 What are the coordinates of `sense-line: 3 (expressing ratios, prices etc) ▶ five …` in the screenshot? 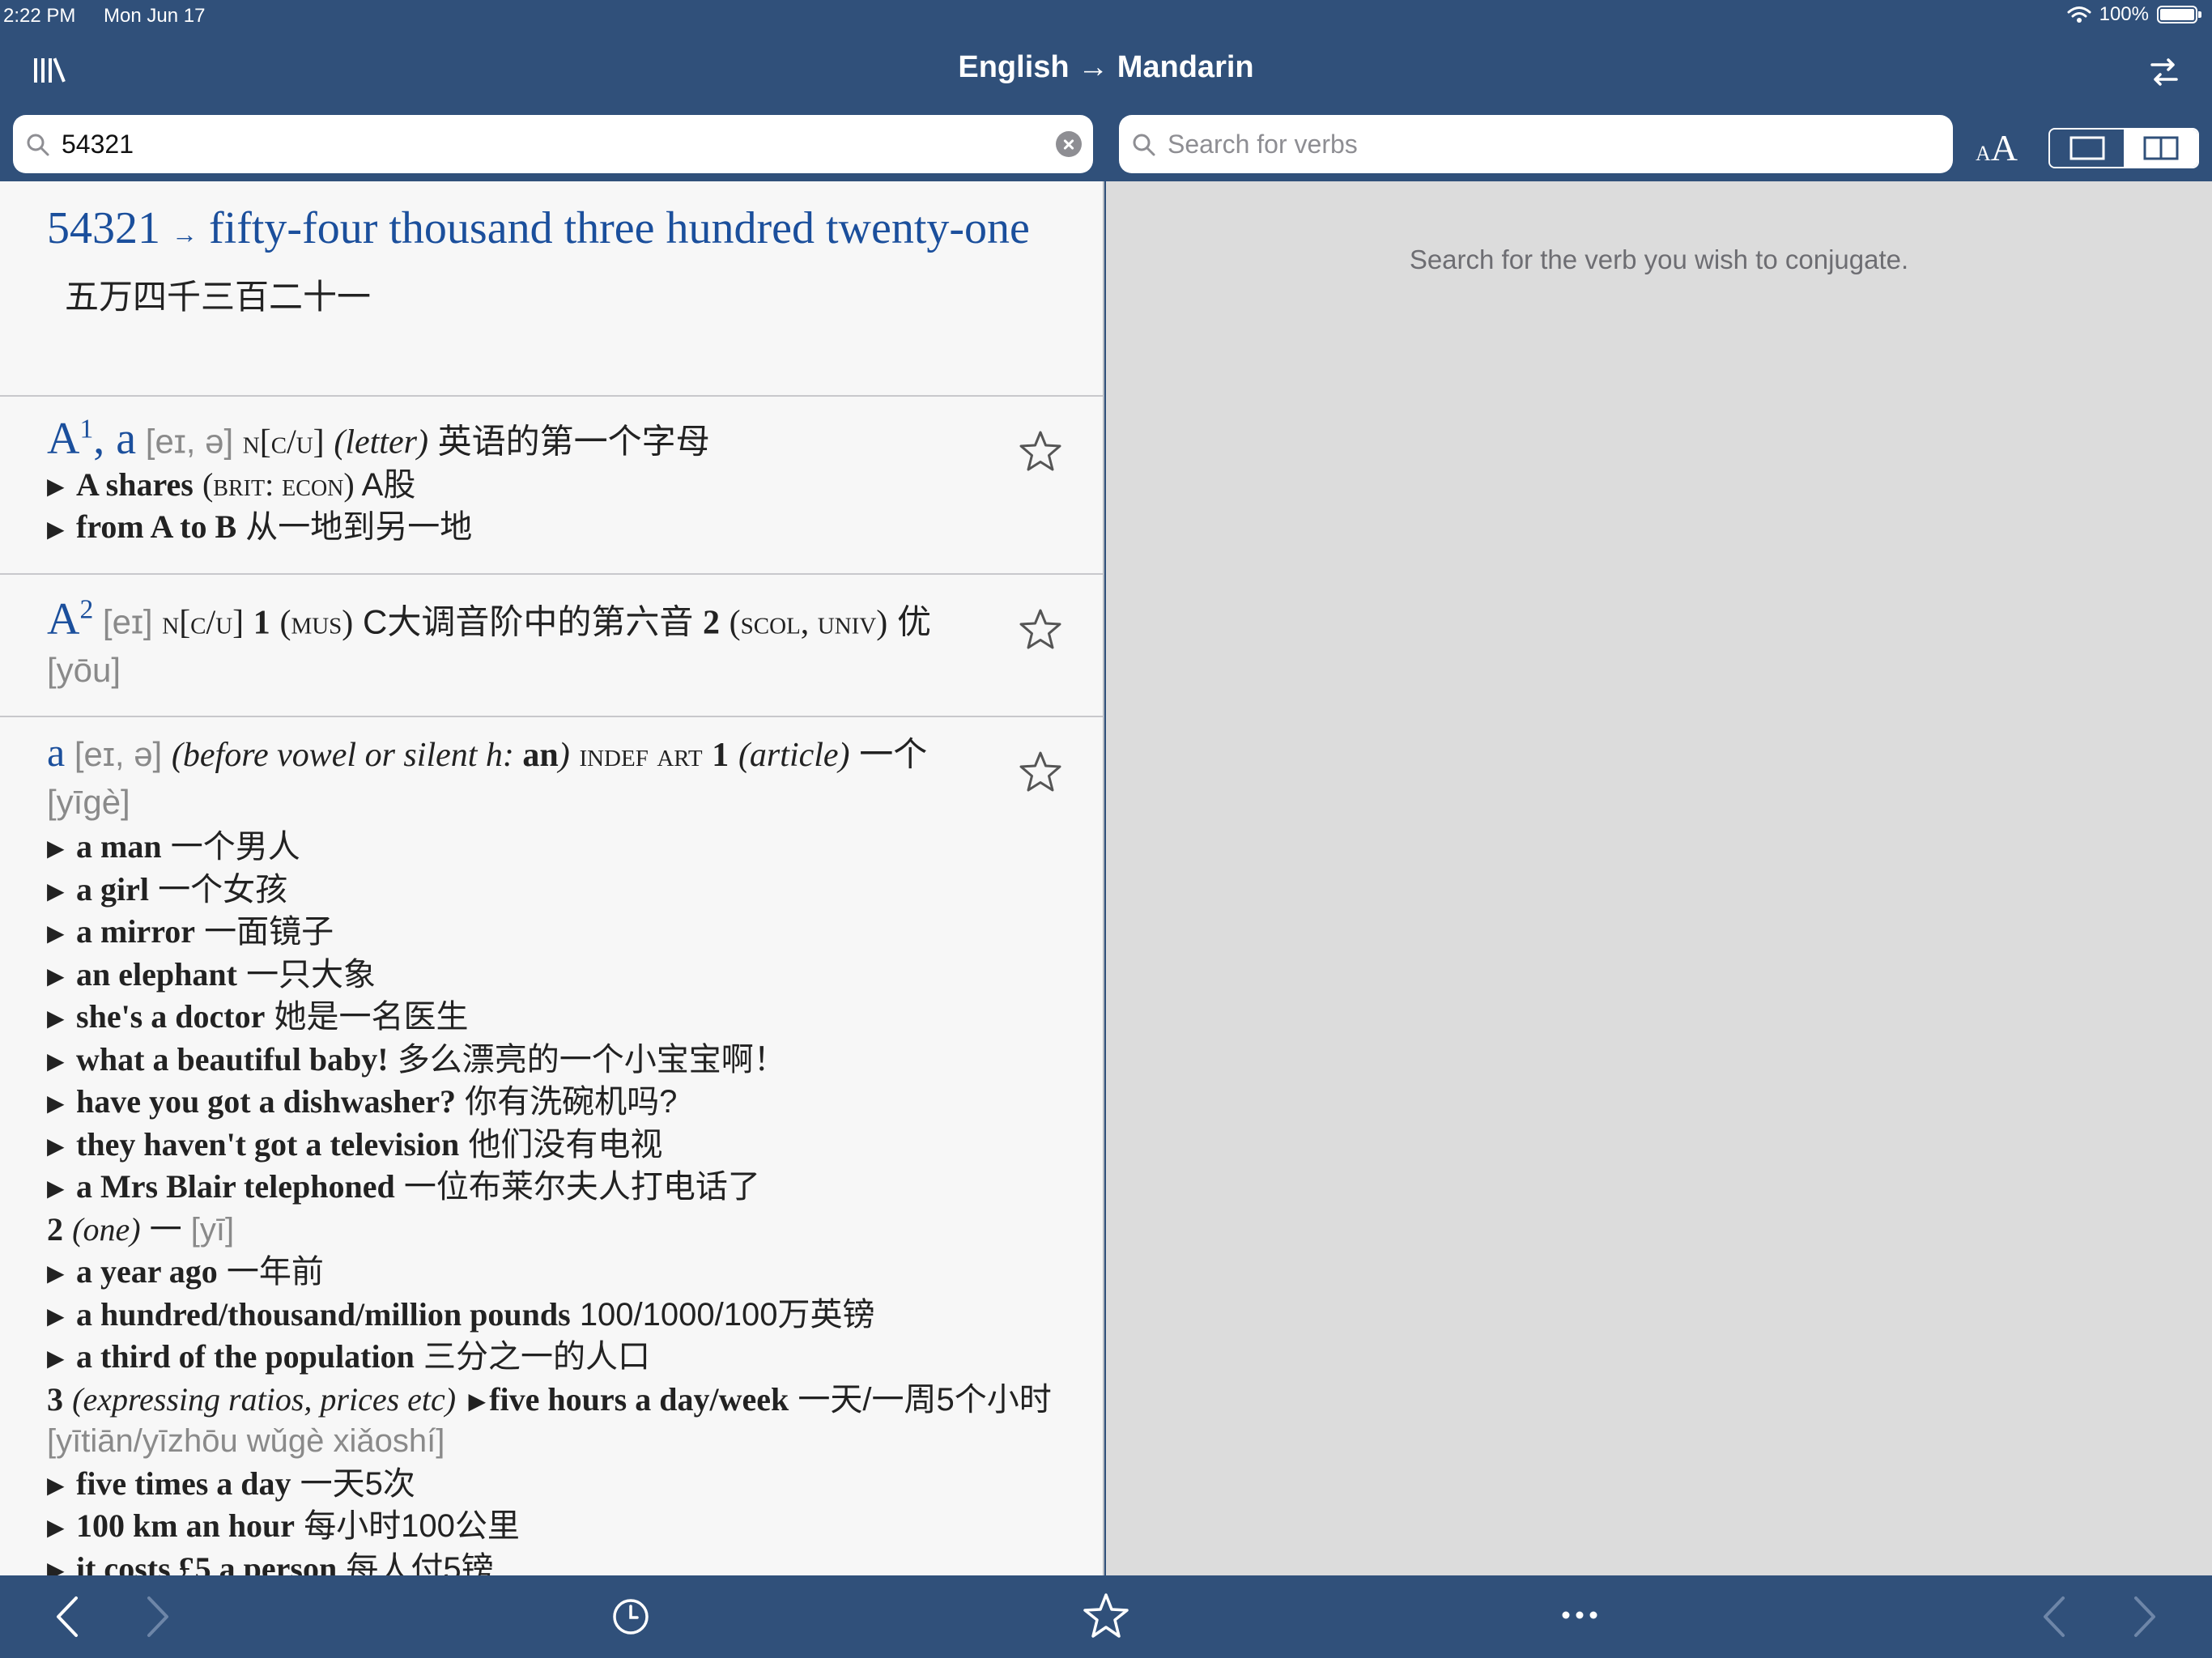 It's located at (552, 1421).